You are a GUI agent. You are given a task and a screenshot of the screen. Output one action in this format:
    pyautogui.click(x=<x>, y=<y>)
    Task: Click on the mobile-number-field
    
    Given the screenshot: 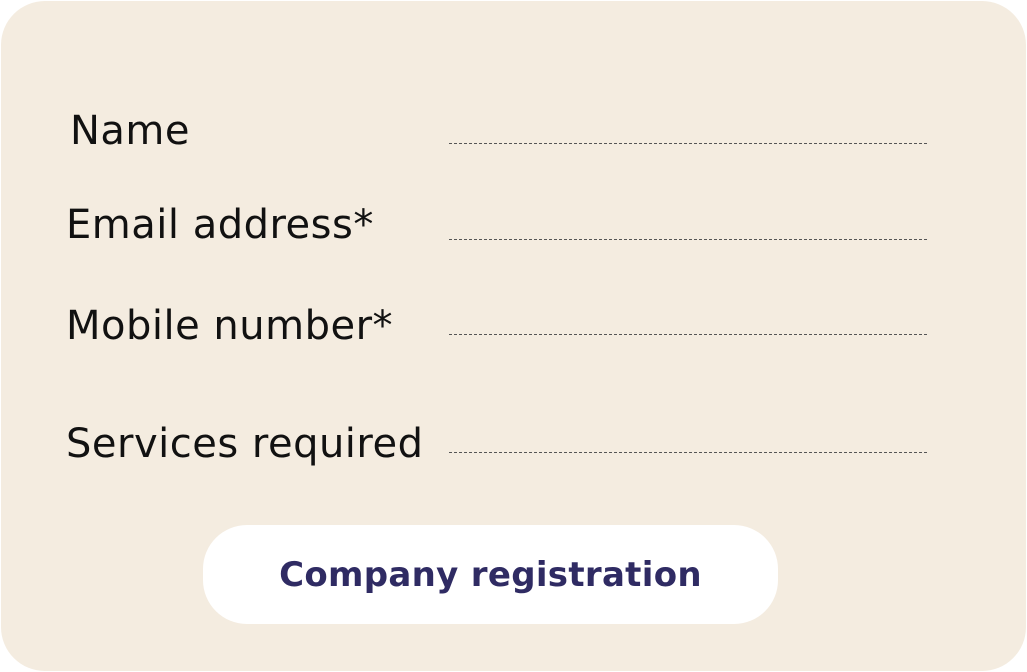 What is the action you would take?
    pyautogui.click(x=688, y=334)
    